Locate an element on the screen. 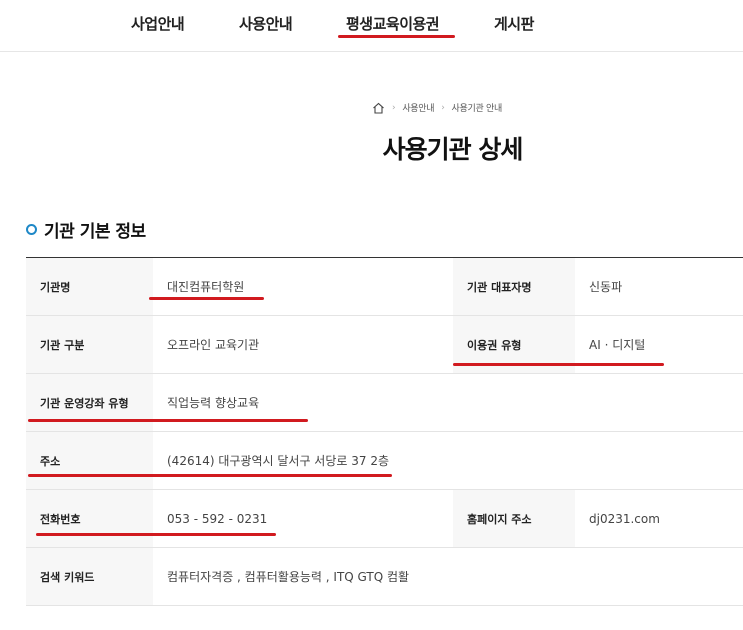  value-homepage: dj0231.com is located at coordinates (659, 518).